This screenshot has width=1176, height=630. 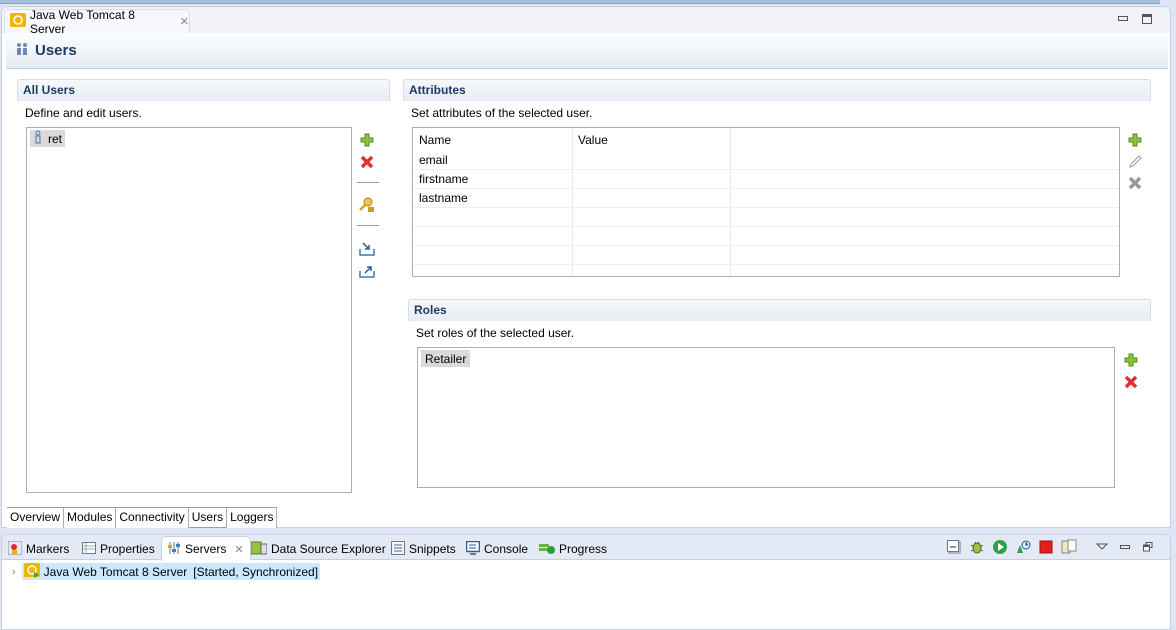 I want to click on tab-servers: Servers ✕, so click(x=206, y=548).